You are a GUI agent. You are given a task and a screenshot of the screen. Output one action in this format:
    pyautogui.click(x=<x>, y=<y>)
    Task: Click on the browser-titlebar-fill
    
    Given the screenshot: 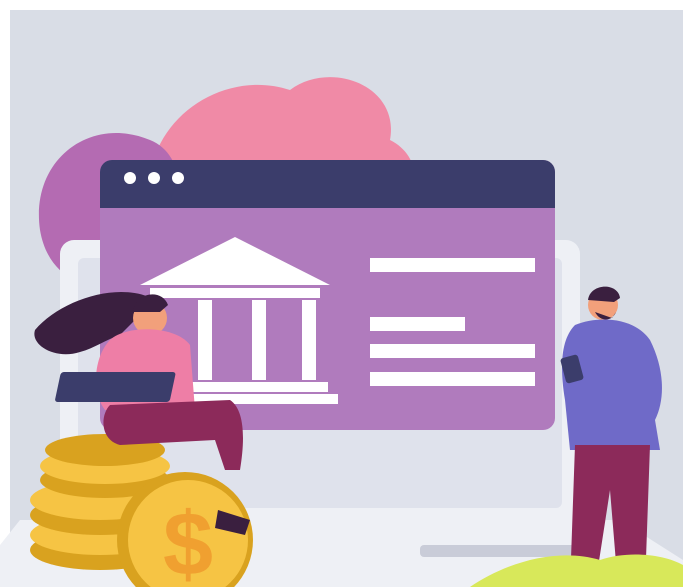 What is the action you would take?
    pyautogui.click(x=327, y=199)
    